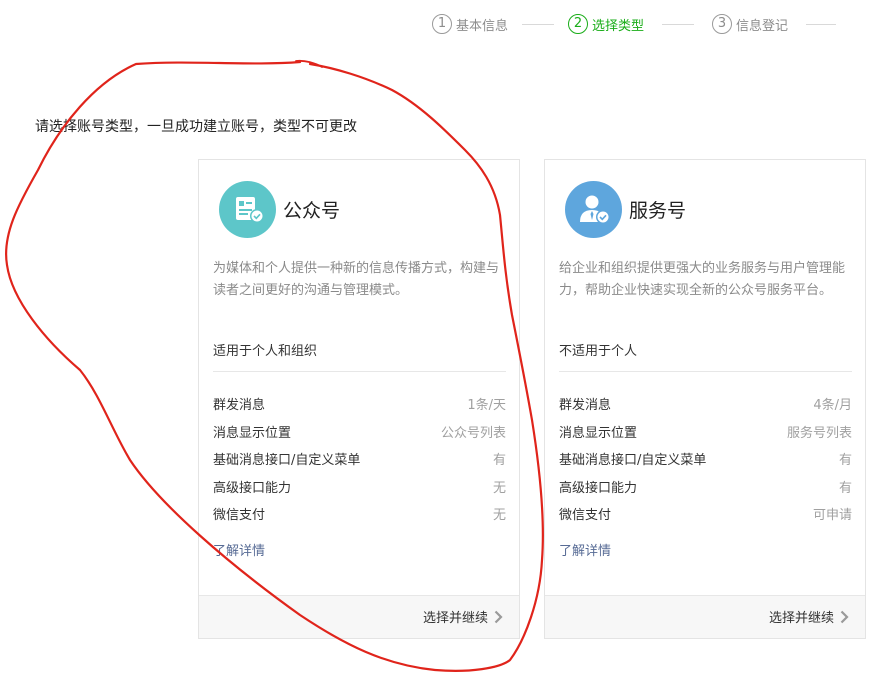 The image size is (875, 675). Describe the element at coordinates (356, 279) in the screenshot. I see `card-description: 为媒体和个人提供一种新的信息传播方式，构建与读者之间更好的沟通与管理模式。` at that location.